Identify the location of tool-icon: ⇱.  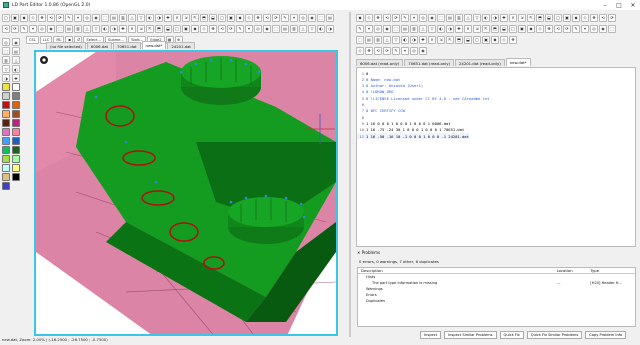
(195, 17).